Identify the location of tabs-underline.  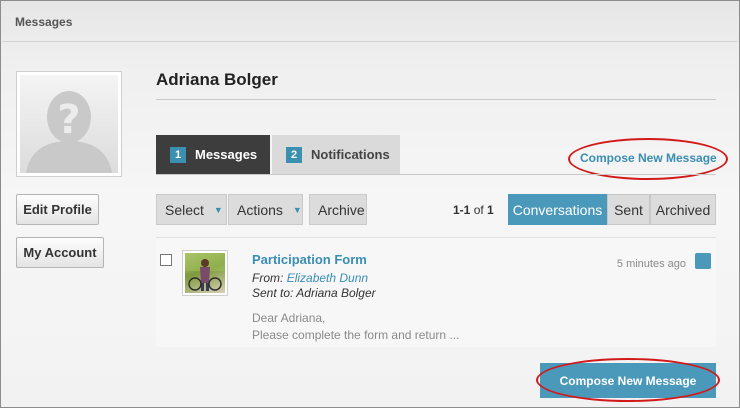
(436, 174).